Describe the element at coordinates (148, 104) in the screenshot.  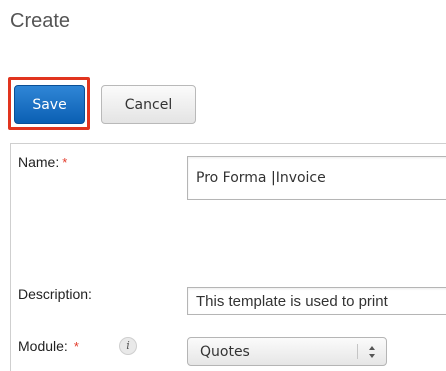
I see `cancel-button: Cancel` at that location.